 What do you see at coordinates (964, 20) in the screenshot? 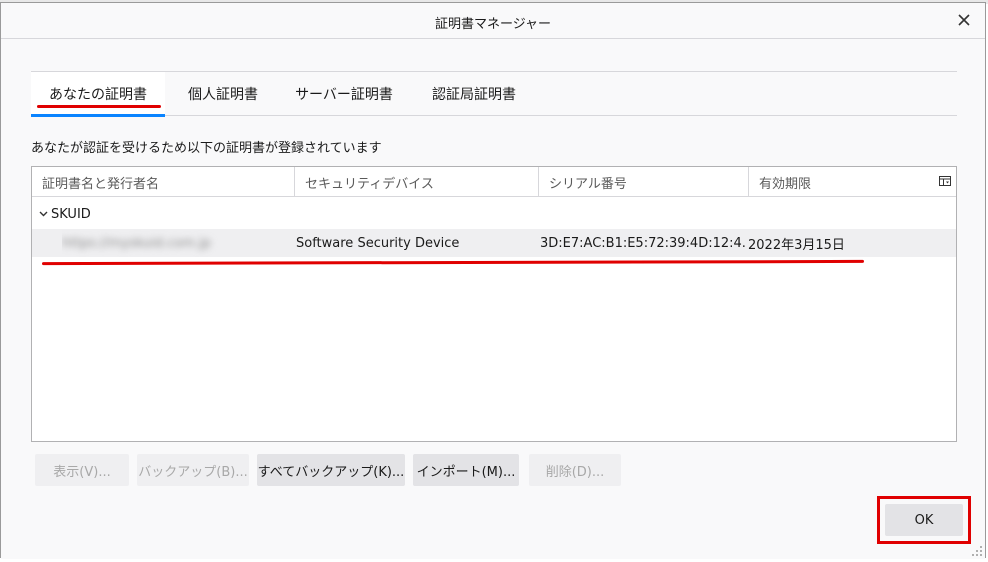
I see `close-icon` at bounding box center [964, 20].